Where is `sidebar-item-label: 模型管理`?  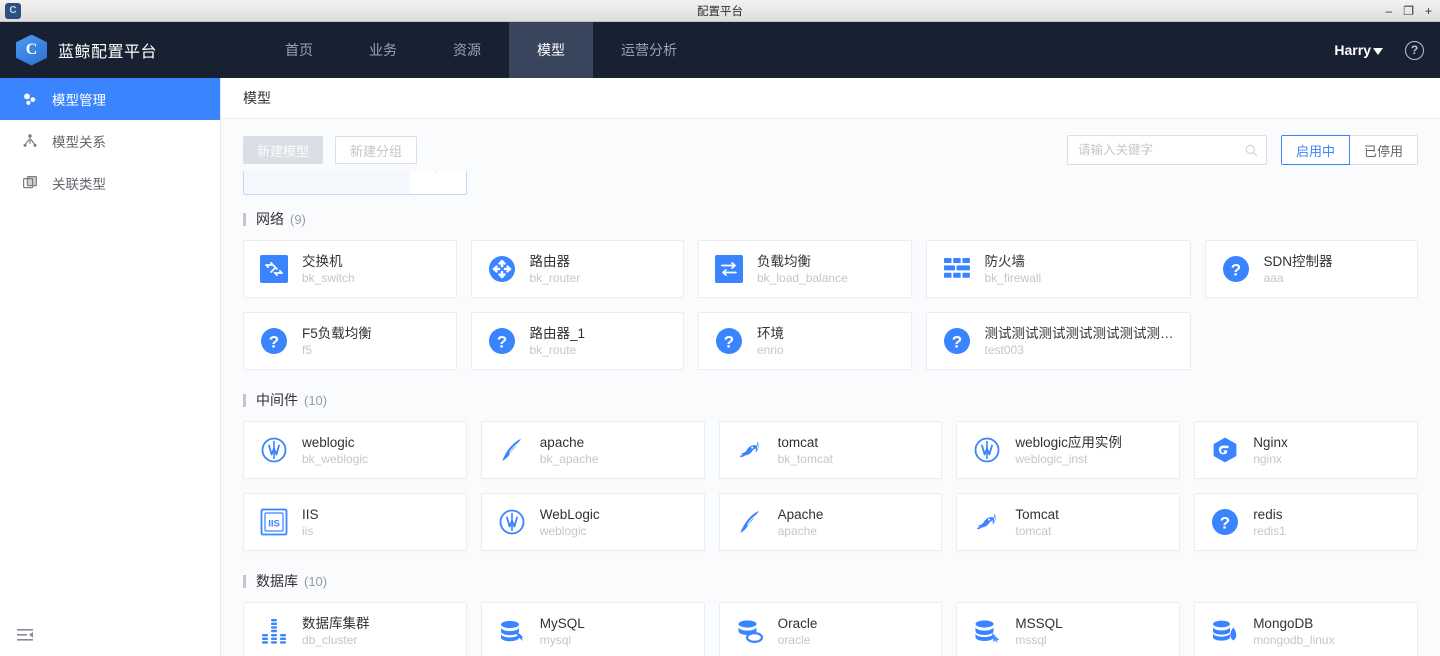 sidebar-item-label: 模型管理 is located at coordinates (79, 100).